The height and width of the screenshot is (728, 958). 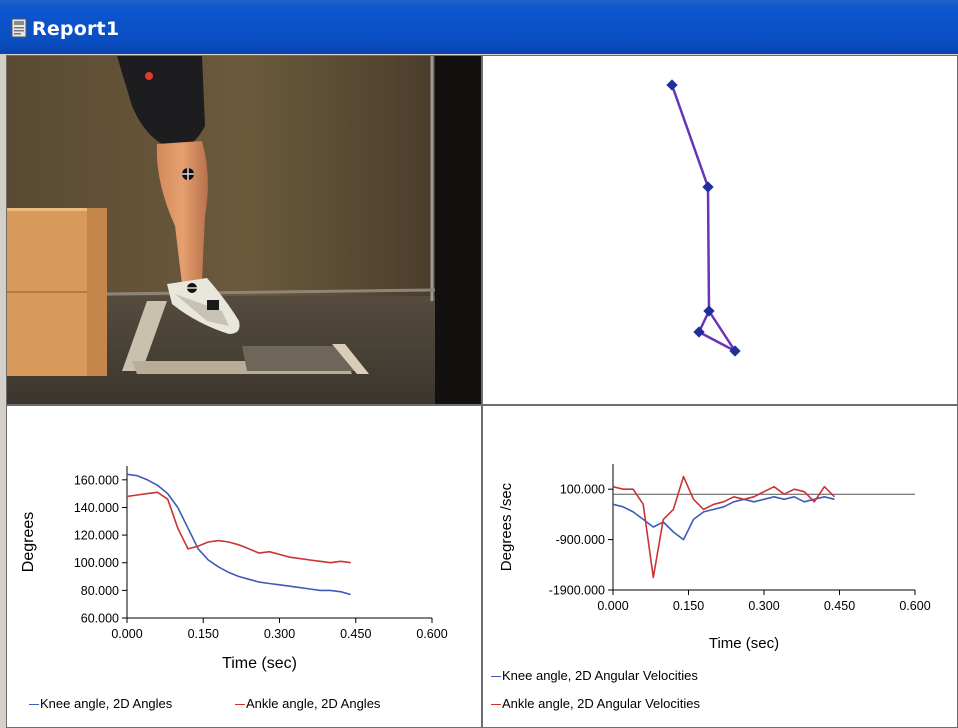 I want to click on legend-ankle-angle: Ankle angle, 2D Angles, so click(x=307, y=703).